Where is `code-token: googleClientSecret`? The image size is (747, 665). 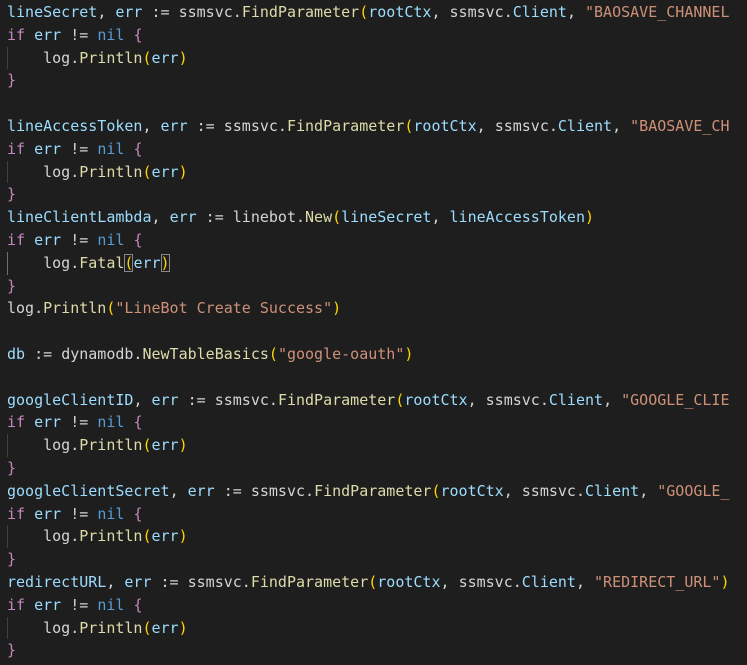 code-token: googleClientSecret is located at coordinates (88, 490).